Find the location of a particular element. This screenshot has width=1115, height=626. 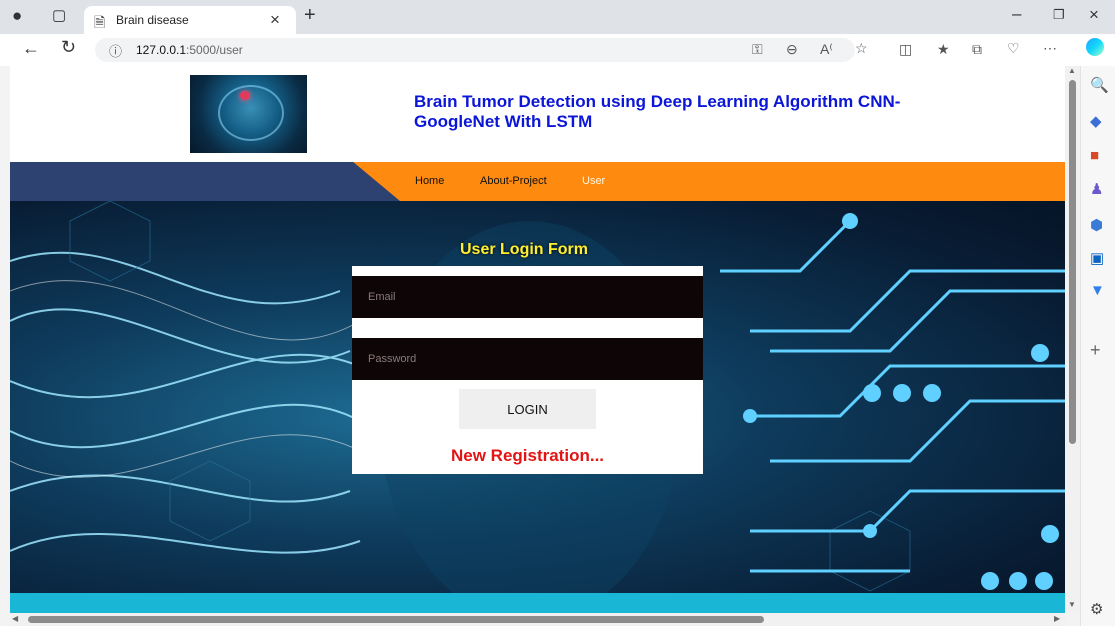

footer-band is located at coordinates (537, 603).